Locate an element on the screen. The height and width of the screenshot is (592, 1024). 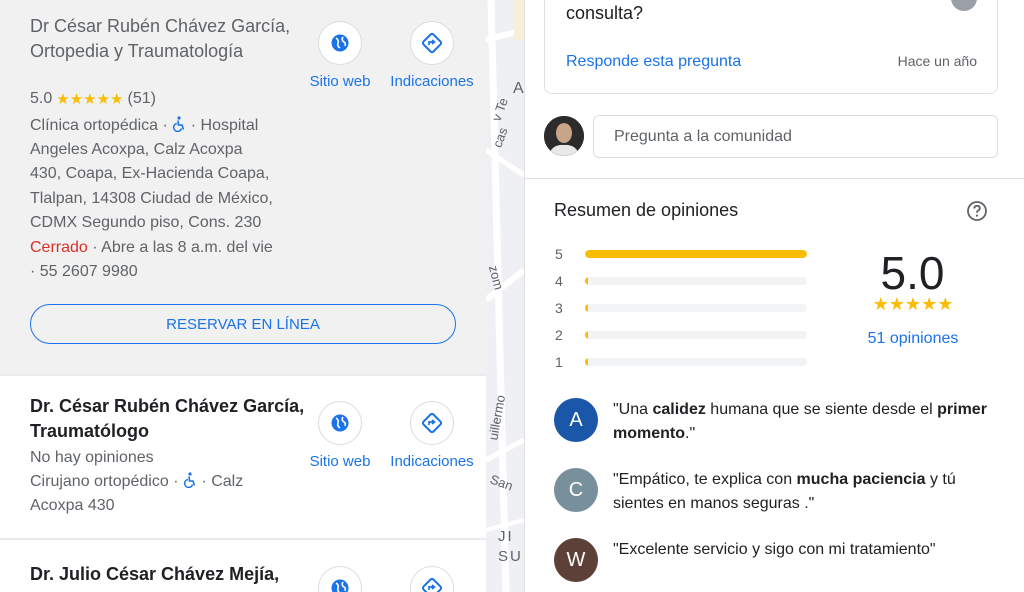
directions-button-2: Indicaciones is located at coordinates (432, 435).